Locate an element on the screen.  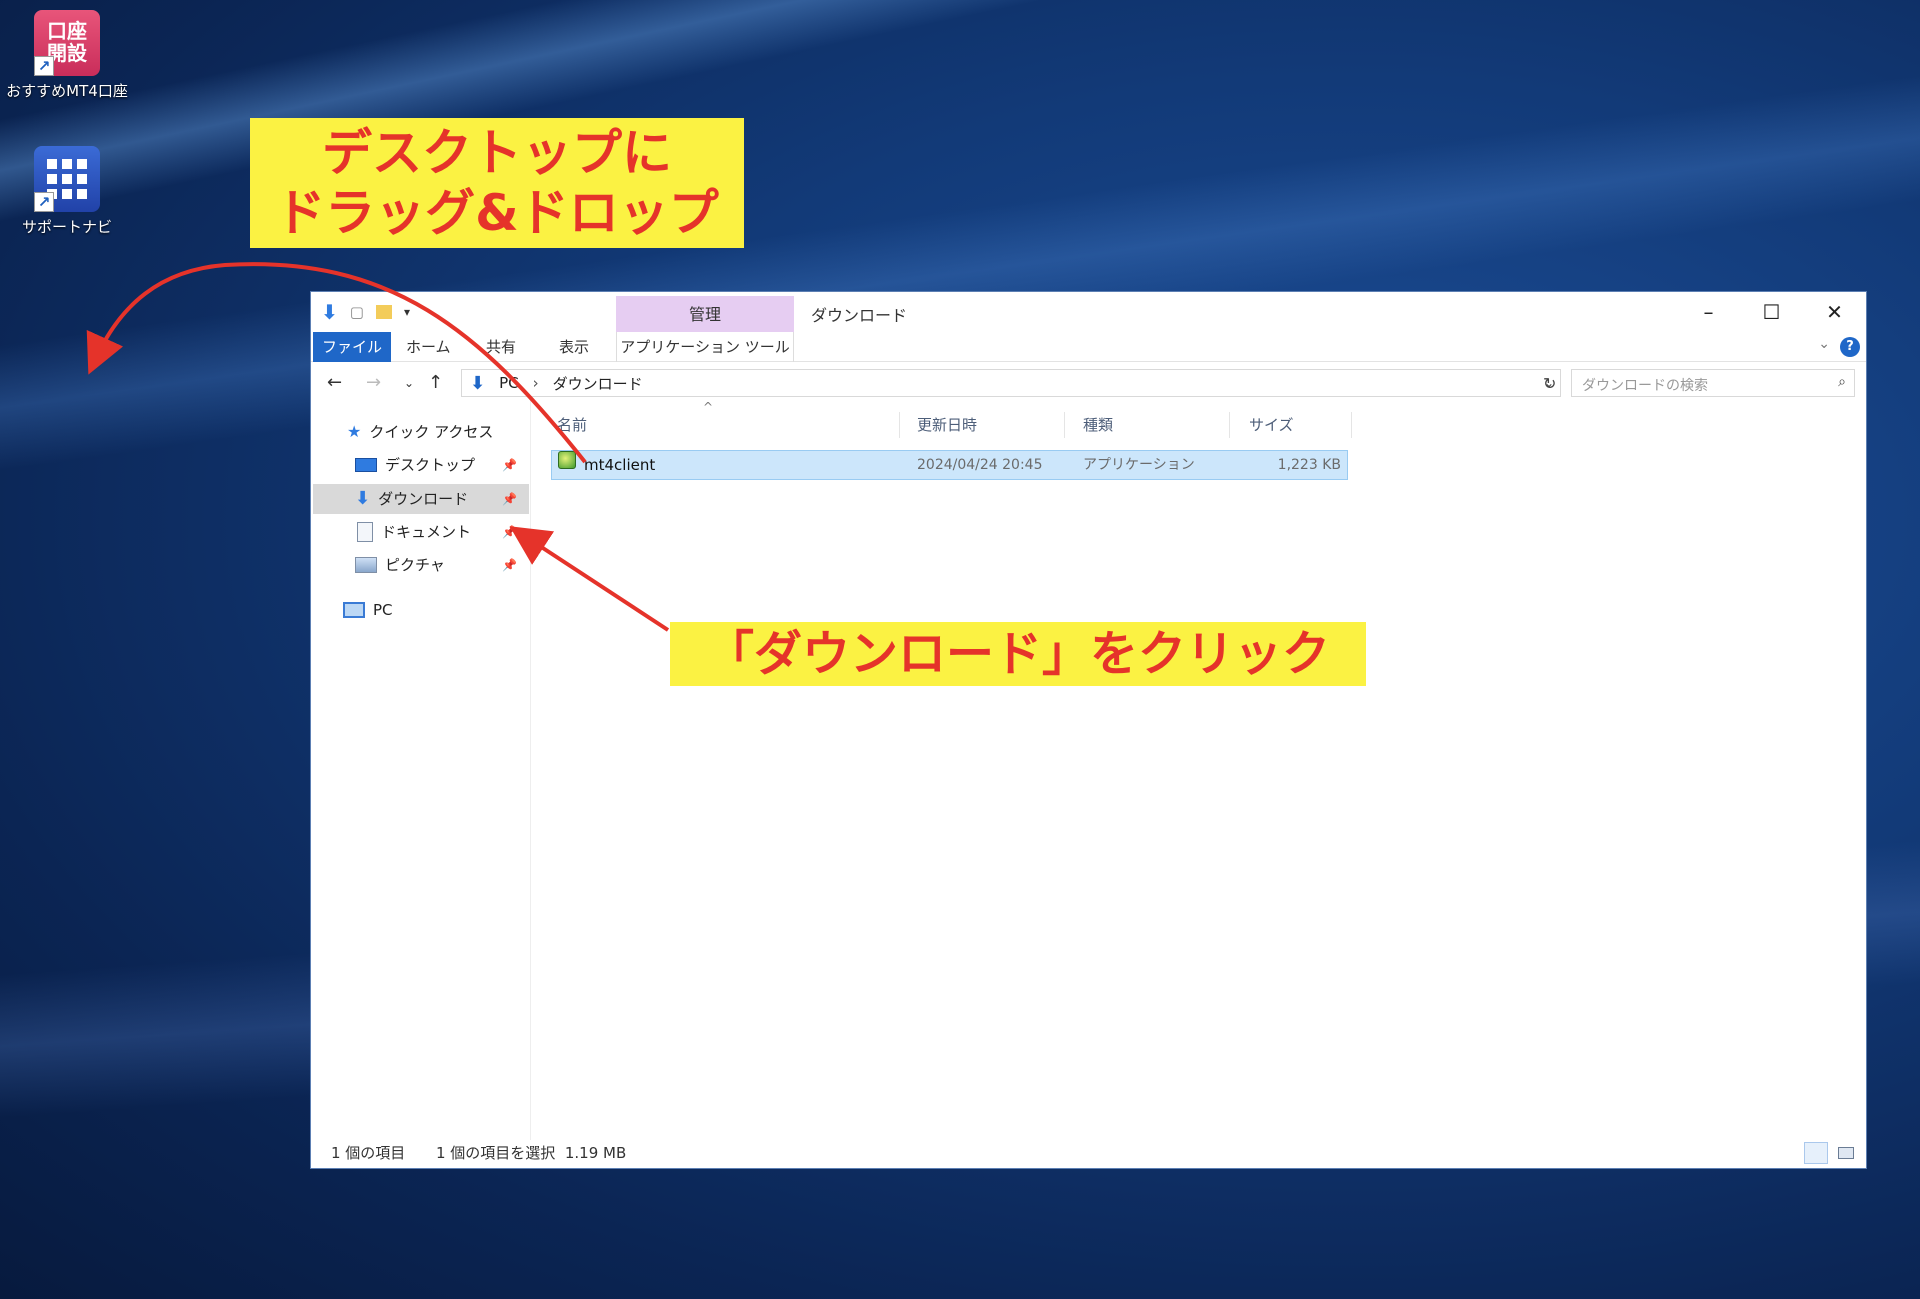
address-bar: ⬇ PC › ダウンロード ⌄ is located at coordinates (1011, 383).